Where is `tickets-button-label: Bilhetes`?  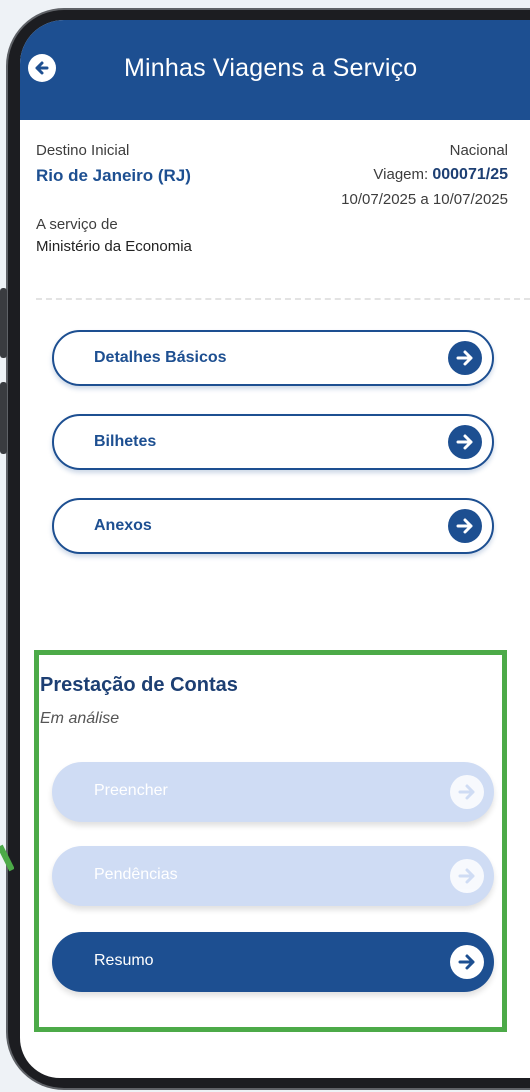 tickets-button-label: Bilhetes is located at coordinates (125, 441).